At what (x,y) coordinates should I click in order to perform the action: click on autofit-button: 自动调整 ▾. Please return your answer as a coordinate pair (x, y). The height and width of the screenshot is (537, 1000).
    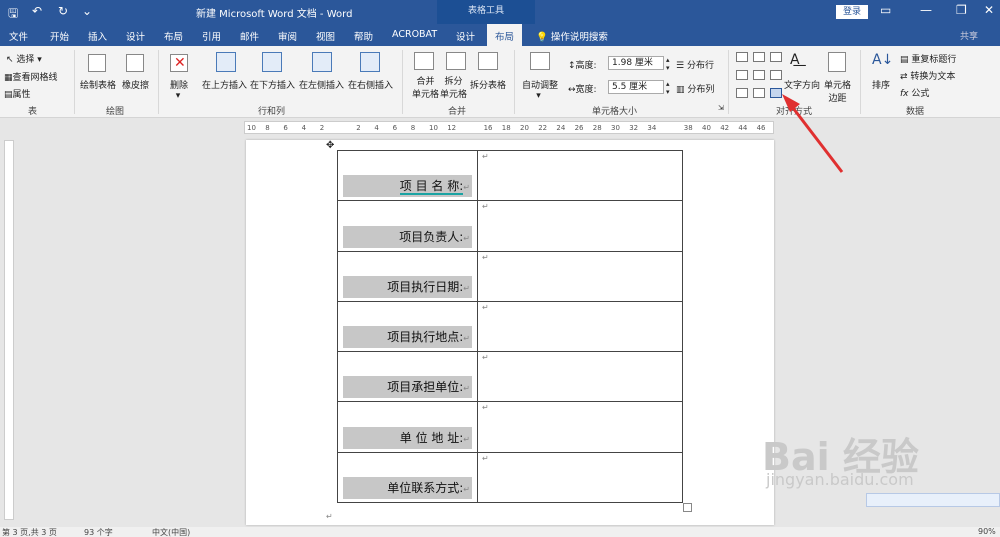
    Looking at the image, I should click on (540, 89).